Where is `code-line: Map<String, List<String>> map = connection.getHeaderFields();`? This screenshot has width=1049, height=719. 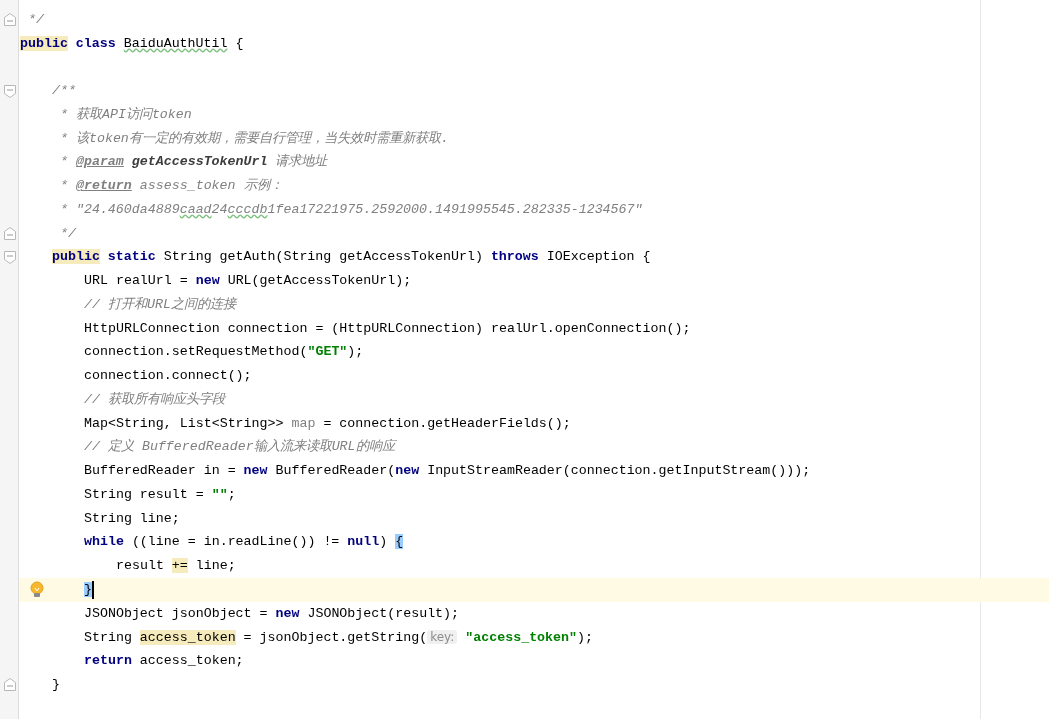
code-line: Map<String, List<String>> map = connection.getHeaderFields(); is located at coordinates (327, 423).